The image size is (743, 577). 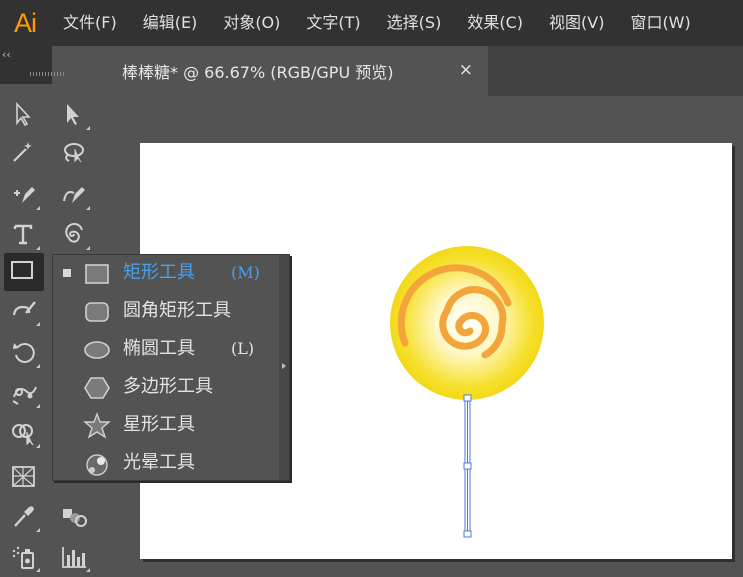 I want to click on pen-tool-icon, so click(x=24, y=195).